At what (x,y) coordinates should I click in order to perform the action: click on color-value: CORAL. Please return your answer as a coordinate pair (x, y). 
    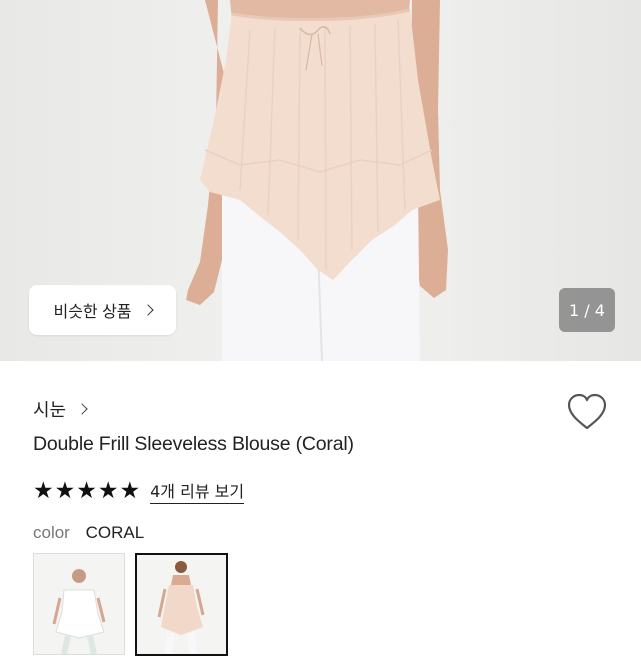
    Looking at the image, I should click on (115, 532).